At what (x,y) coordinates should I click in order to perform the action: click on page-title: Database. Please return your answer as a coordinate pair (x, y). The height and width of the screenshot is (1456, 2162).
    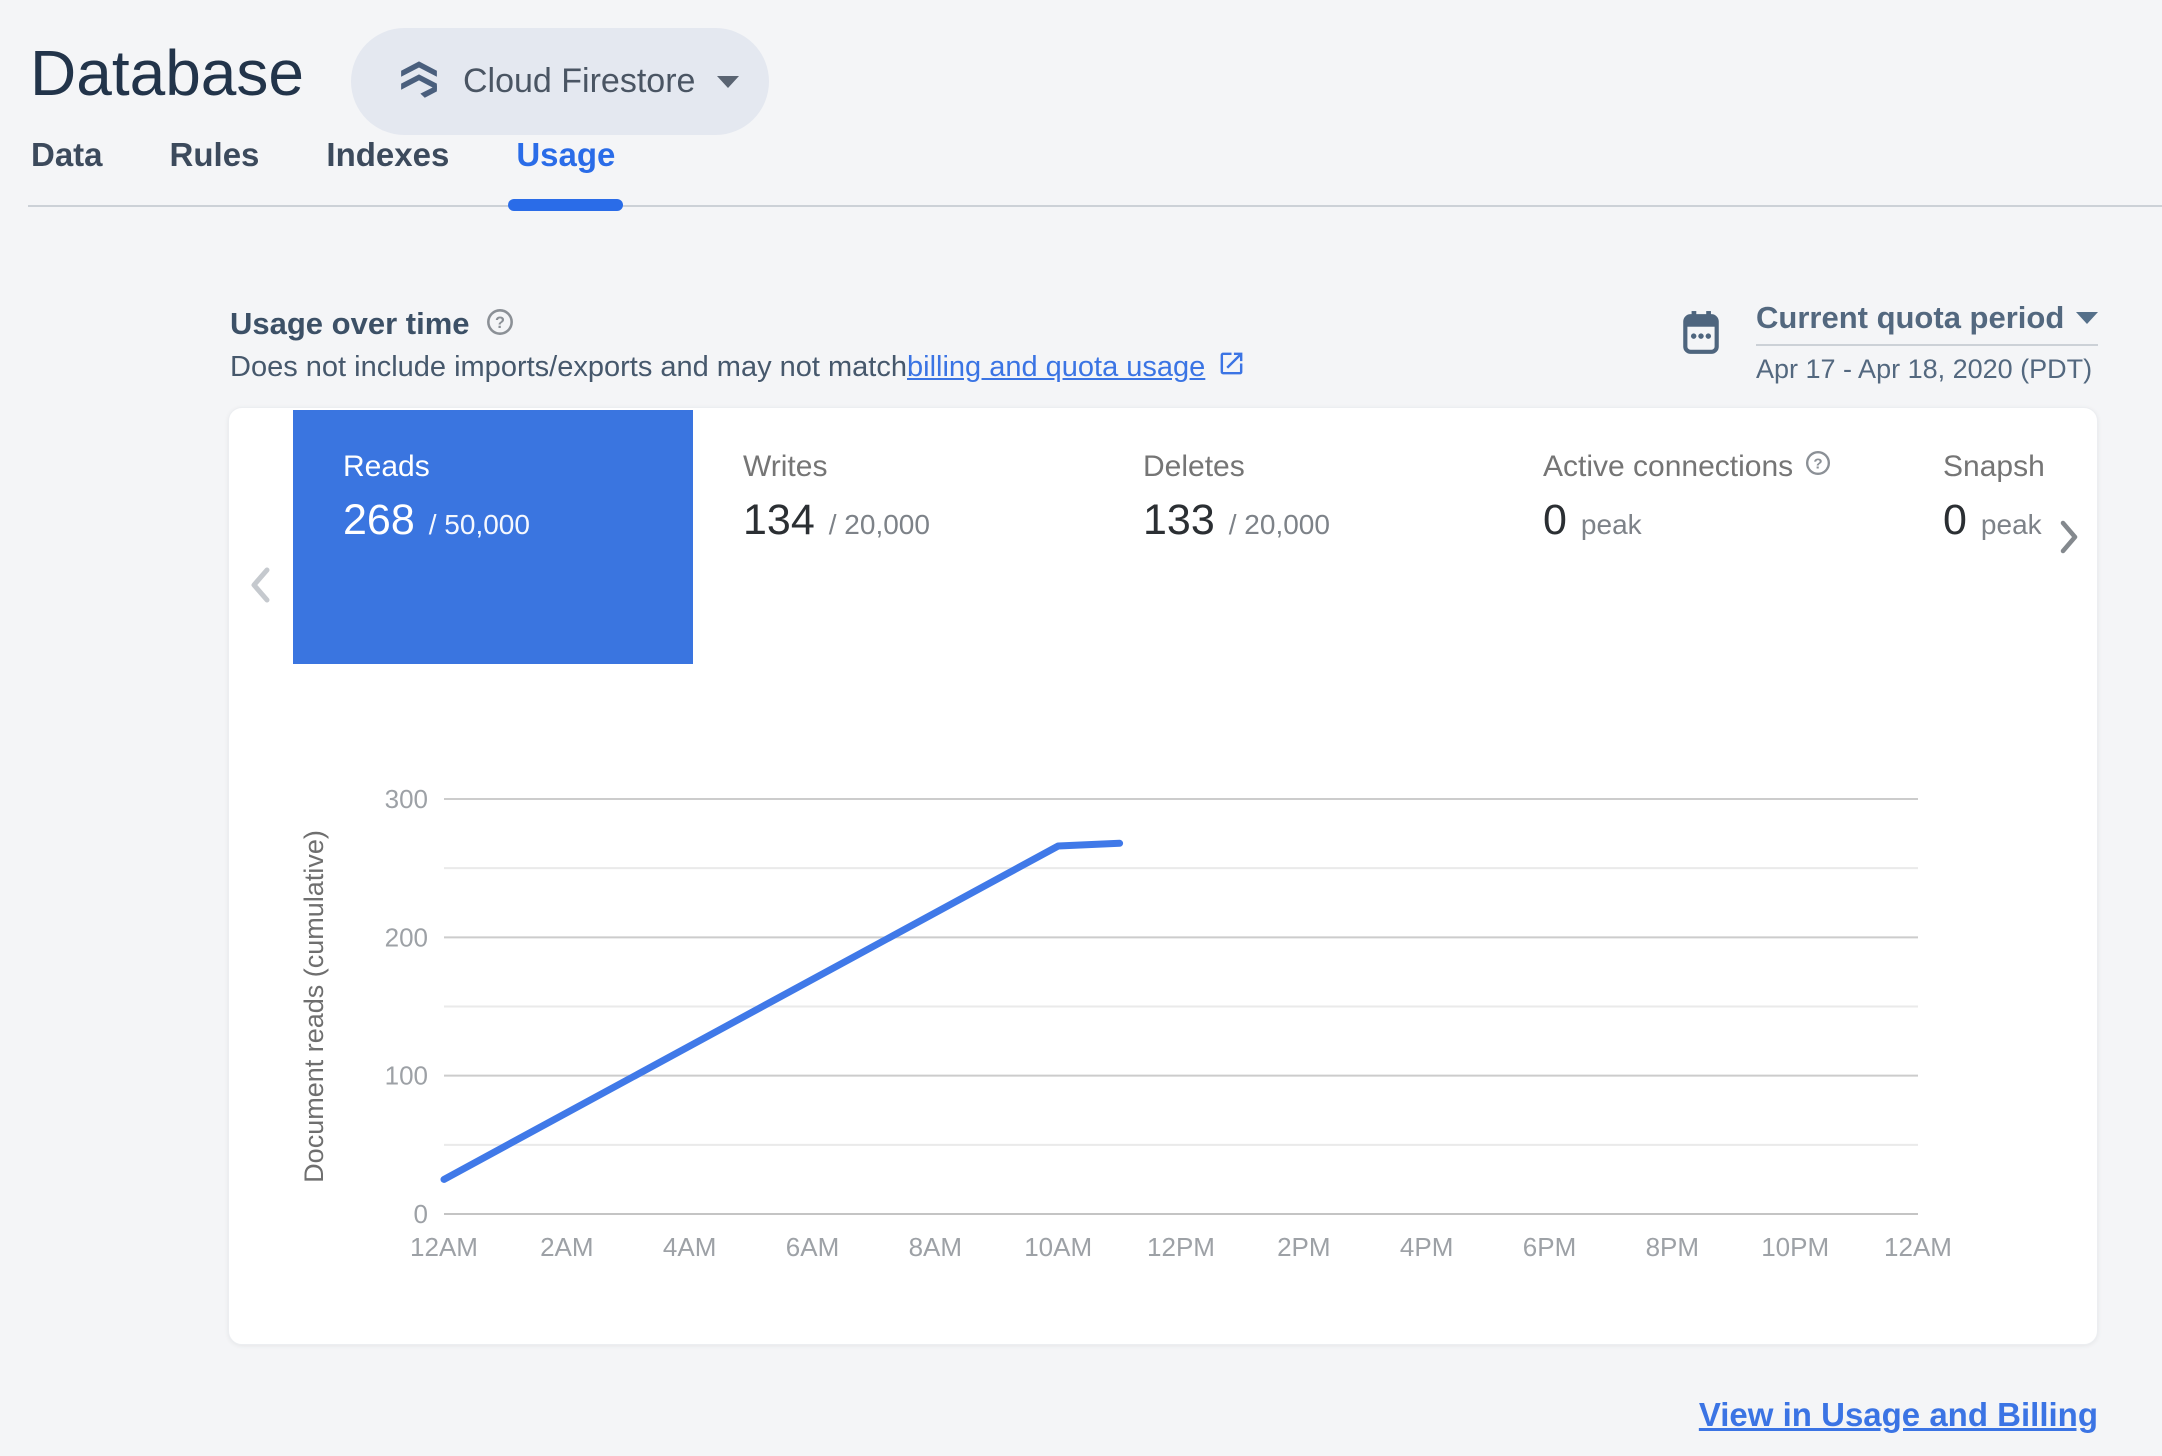
    Looking at the image, I should click on (167, 73).